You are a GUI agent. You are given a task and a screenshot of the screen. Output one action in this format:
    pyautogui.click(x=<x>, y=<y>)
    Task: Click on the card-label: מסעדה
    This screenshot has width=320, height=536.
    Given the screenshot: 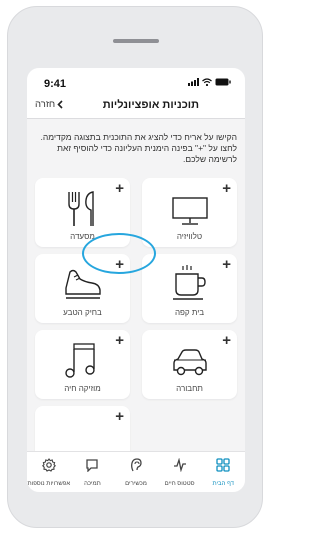 What is the action you would take?
    pyautogui.click(x=82, y=236)
    